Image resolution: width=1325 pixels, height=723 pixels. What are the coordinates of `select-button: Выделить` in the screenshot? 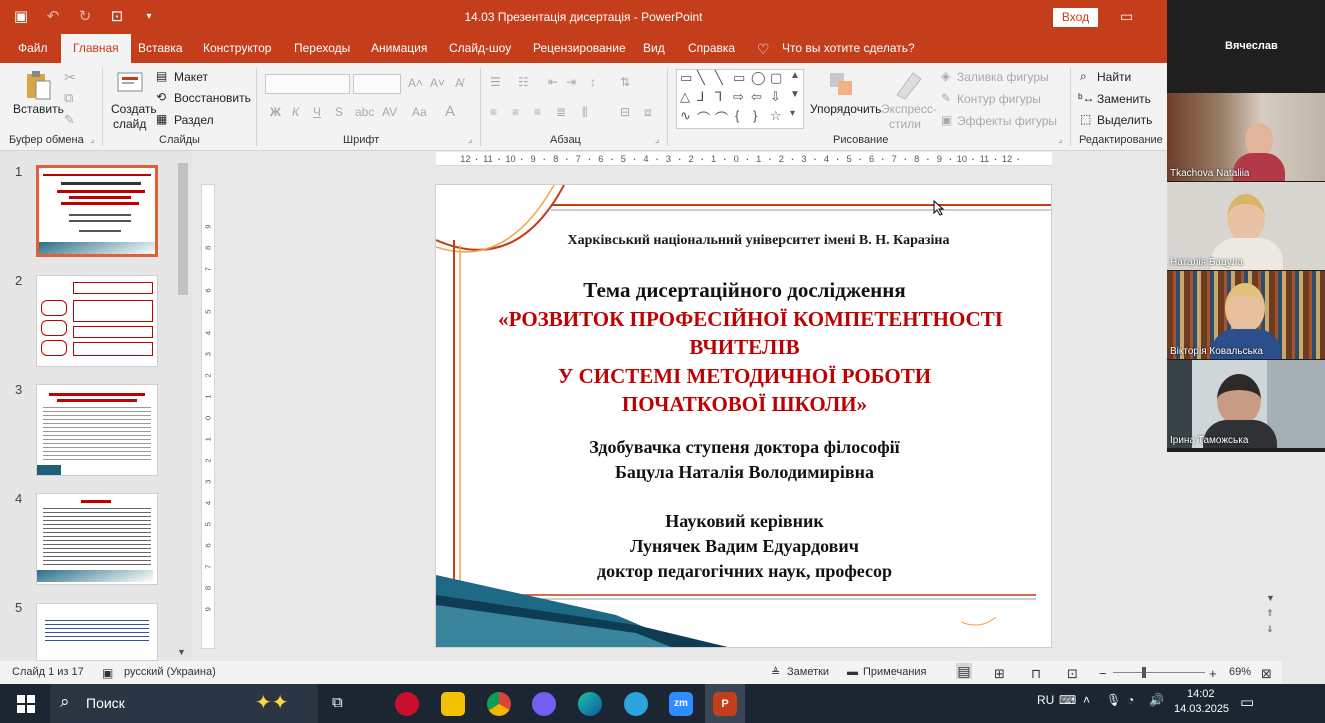 It's located at (1124, 120).